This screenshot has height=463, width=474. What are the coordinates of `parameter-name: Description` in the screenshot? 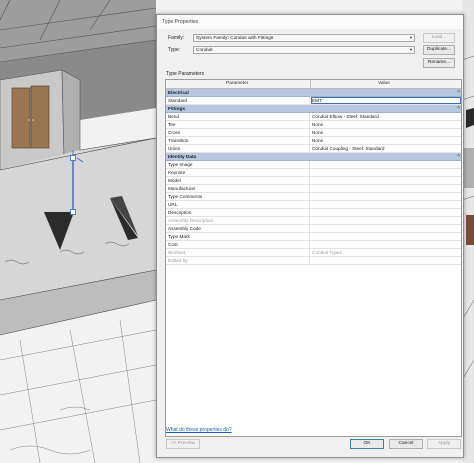 It's located at (180, 212).